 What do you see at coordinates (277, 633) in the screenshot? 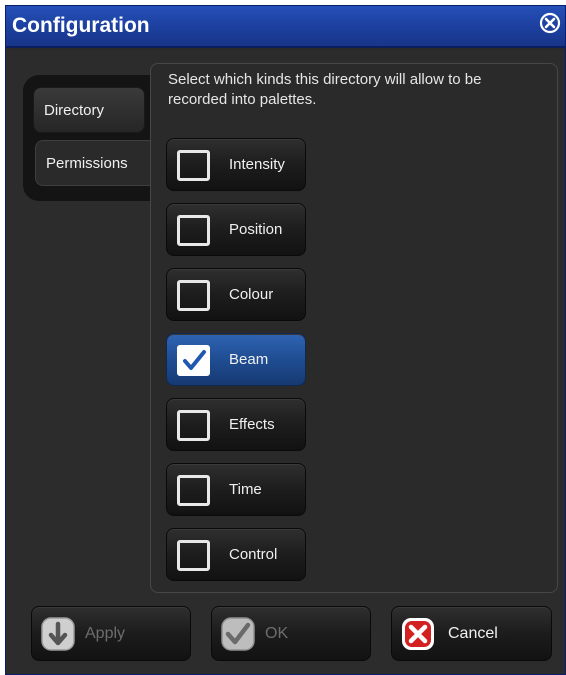
I see `ok-label: OK` at bounding box center [277, 633].